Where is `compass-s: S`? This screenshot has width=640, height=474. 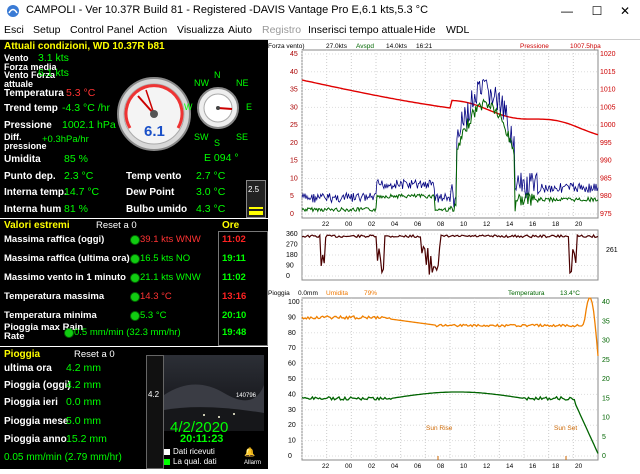
compass-s: S is located at coordinates (217, 143).